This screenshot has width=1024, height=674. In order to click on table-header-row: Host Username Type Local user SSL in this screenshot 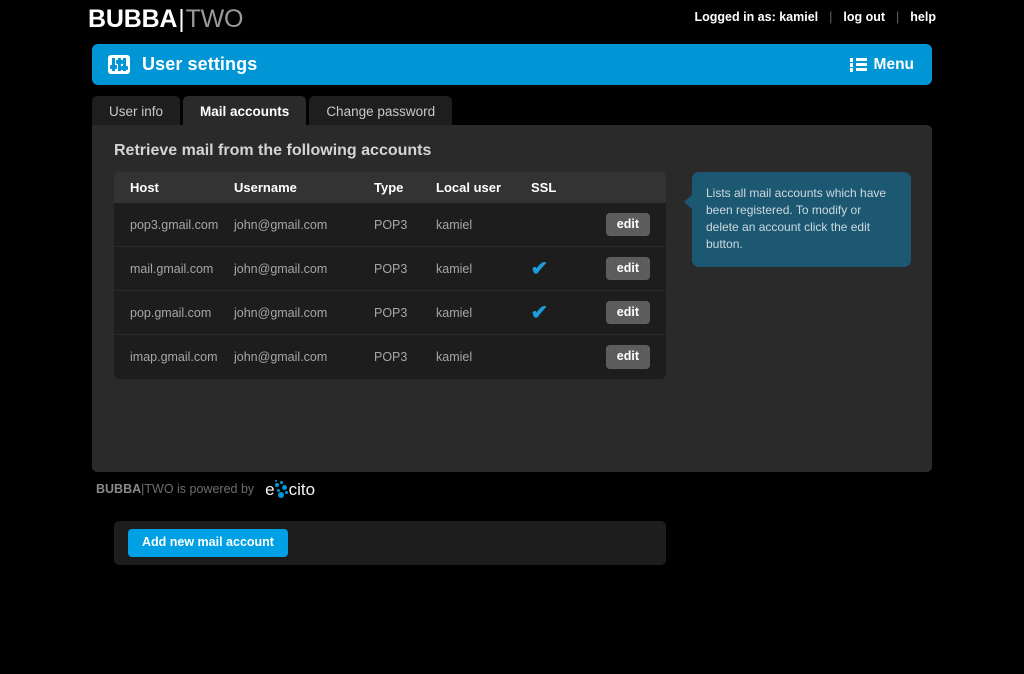, I will do `click(390, 187)`.